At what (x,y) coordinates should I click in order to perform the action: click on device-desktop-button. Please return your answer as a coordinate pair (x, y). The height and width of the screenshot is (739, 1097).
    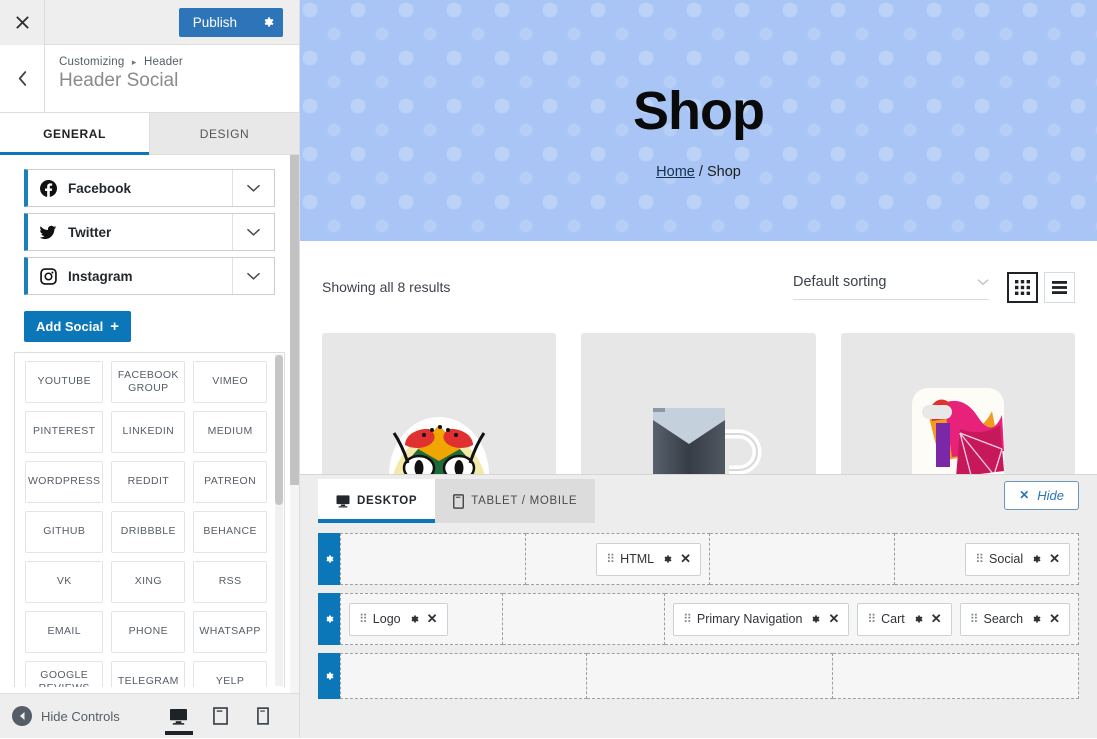
    Looking at the image, I should click on (179, 716).